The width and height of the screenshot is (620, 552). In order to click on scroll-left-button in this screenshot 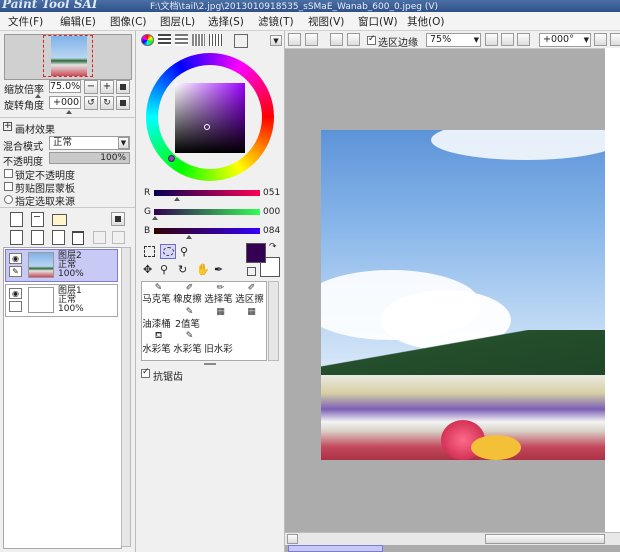, I will do `click(292, 539)`.